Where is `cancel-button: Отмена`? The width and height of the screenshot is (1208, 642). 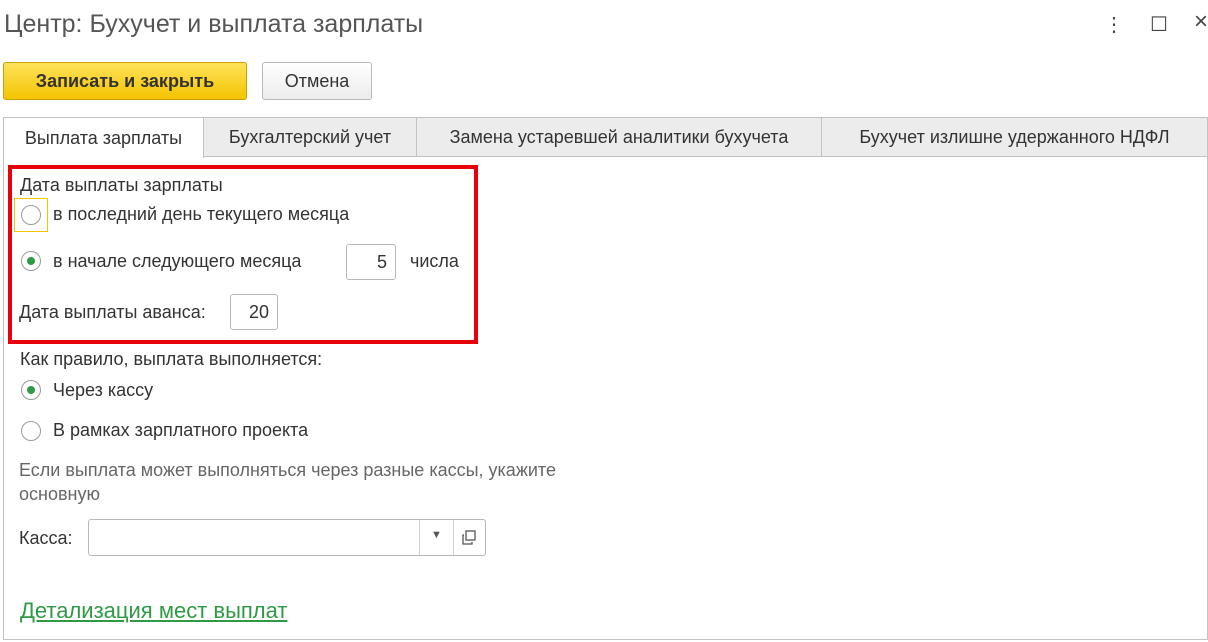
cancel-button: Отмена is located at coordinates (317, 81).